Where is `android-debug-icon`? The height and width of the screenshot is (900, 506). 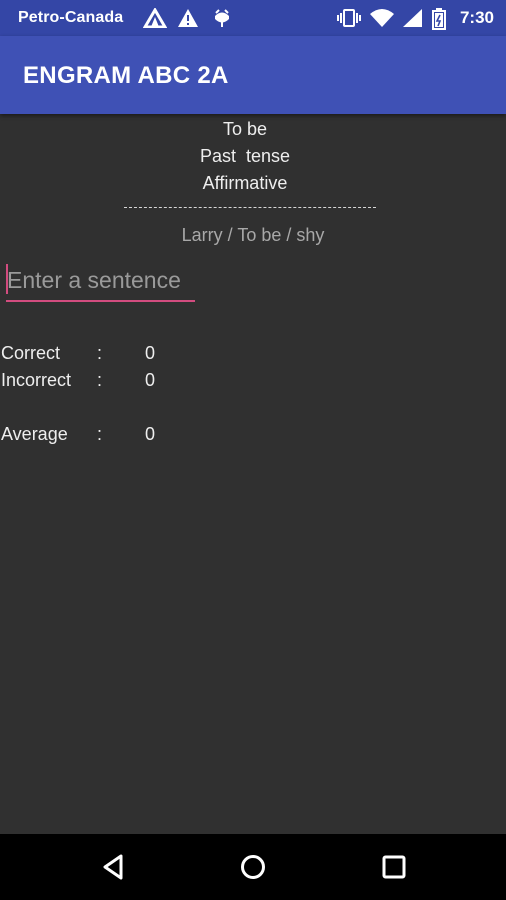
android-debug-icon is located at coordinates (222, 18).